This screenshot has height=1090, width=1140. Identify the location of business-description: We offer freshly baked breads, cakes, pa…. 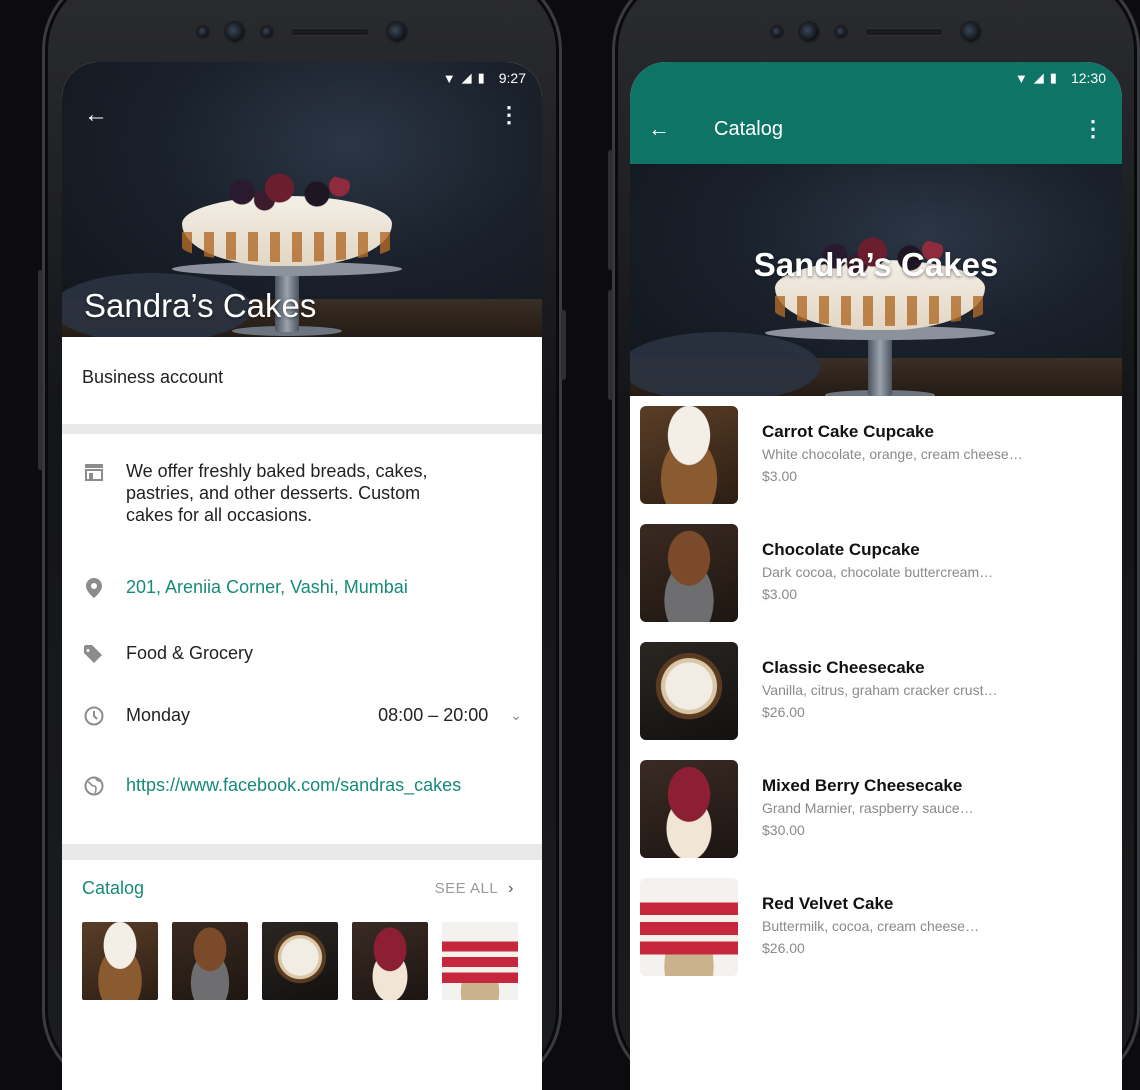
(277, 493).